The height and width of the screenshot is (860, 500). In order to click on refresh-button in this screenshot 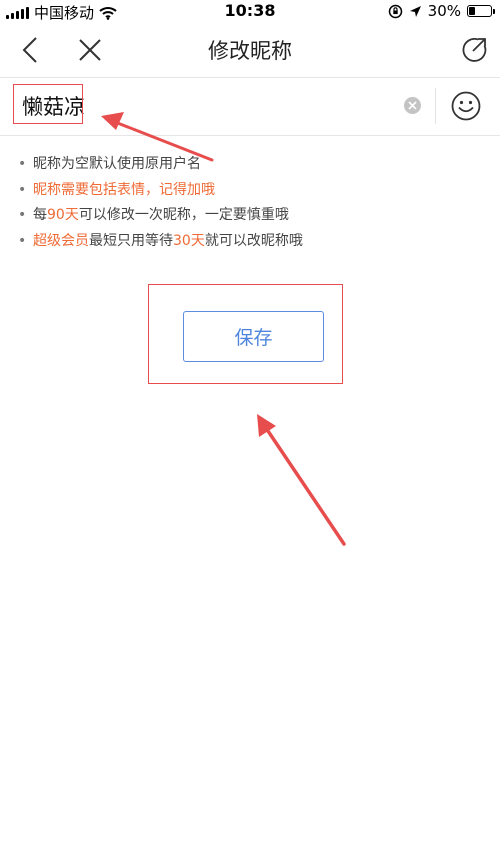, I will do `click(474, 50)`.